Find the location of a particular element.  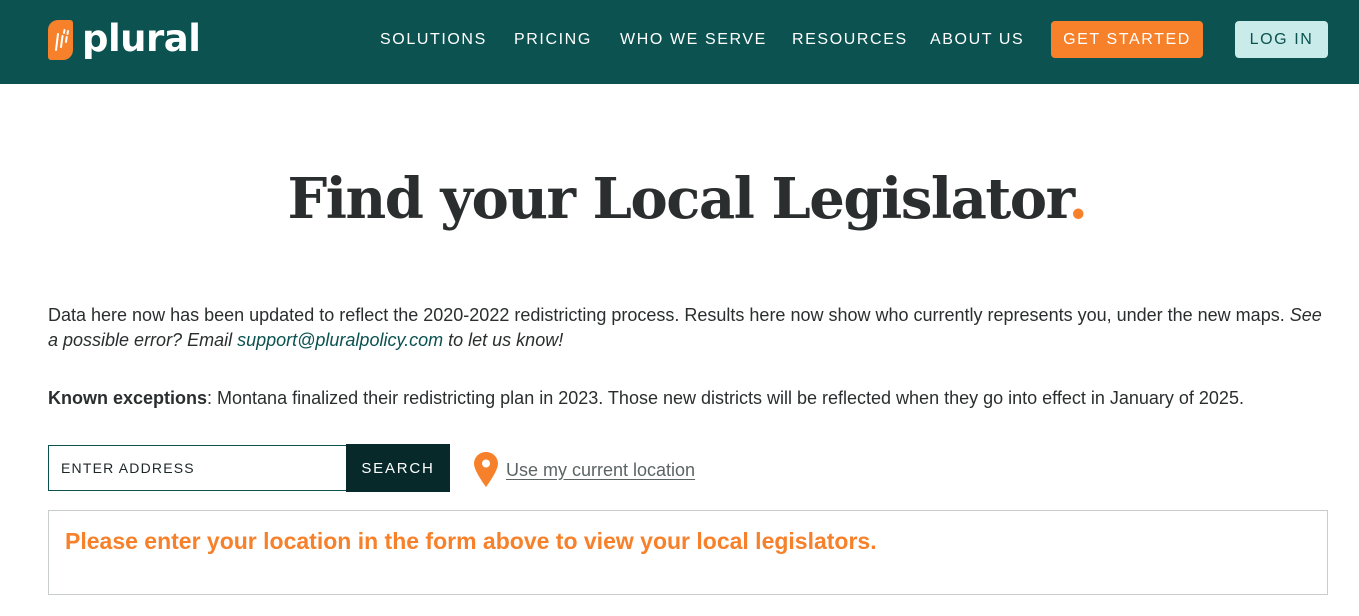

support-email-link: support@pluralpolicy.com is located at coordinates (340, 340).